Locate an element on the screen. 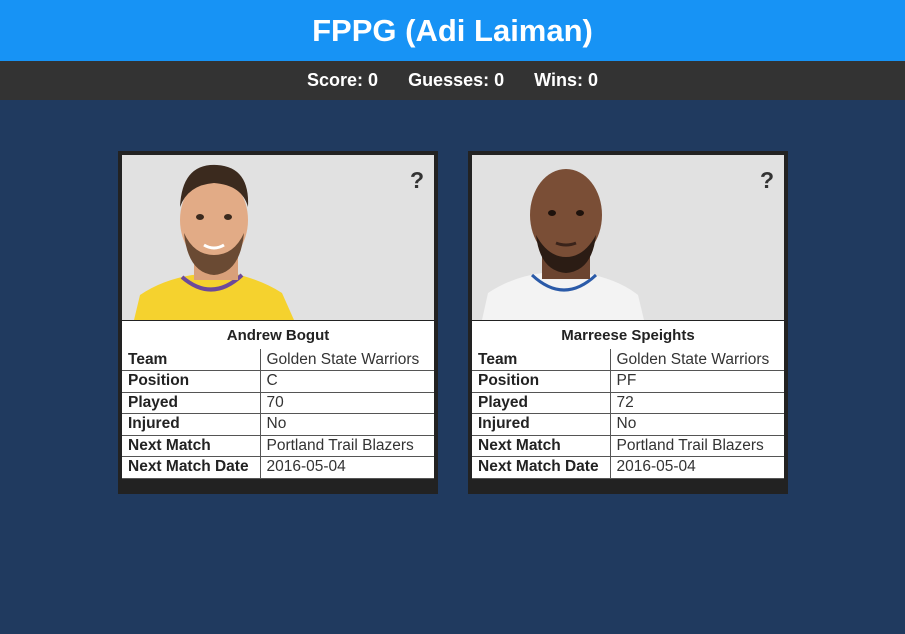 The width and height of the screenshot is (905, 634). app-header: FPPG (Adi Laiman) is located at coordinates (452, 30).